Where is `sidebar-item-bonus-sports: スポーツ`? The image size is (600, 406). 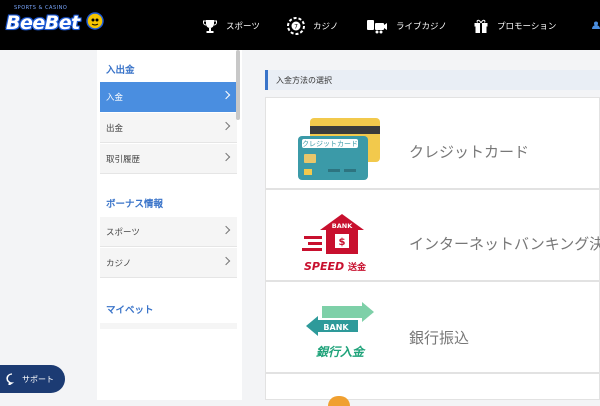 sidebar-item-bonus-sports: スポーツ is located at coordinates (168, 232).